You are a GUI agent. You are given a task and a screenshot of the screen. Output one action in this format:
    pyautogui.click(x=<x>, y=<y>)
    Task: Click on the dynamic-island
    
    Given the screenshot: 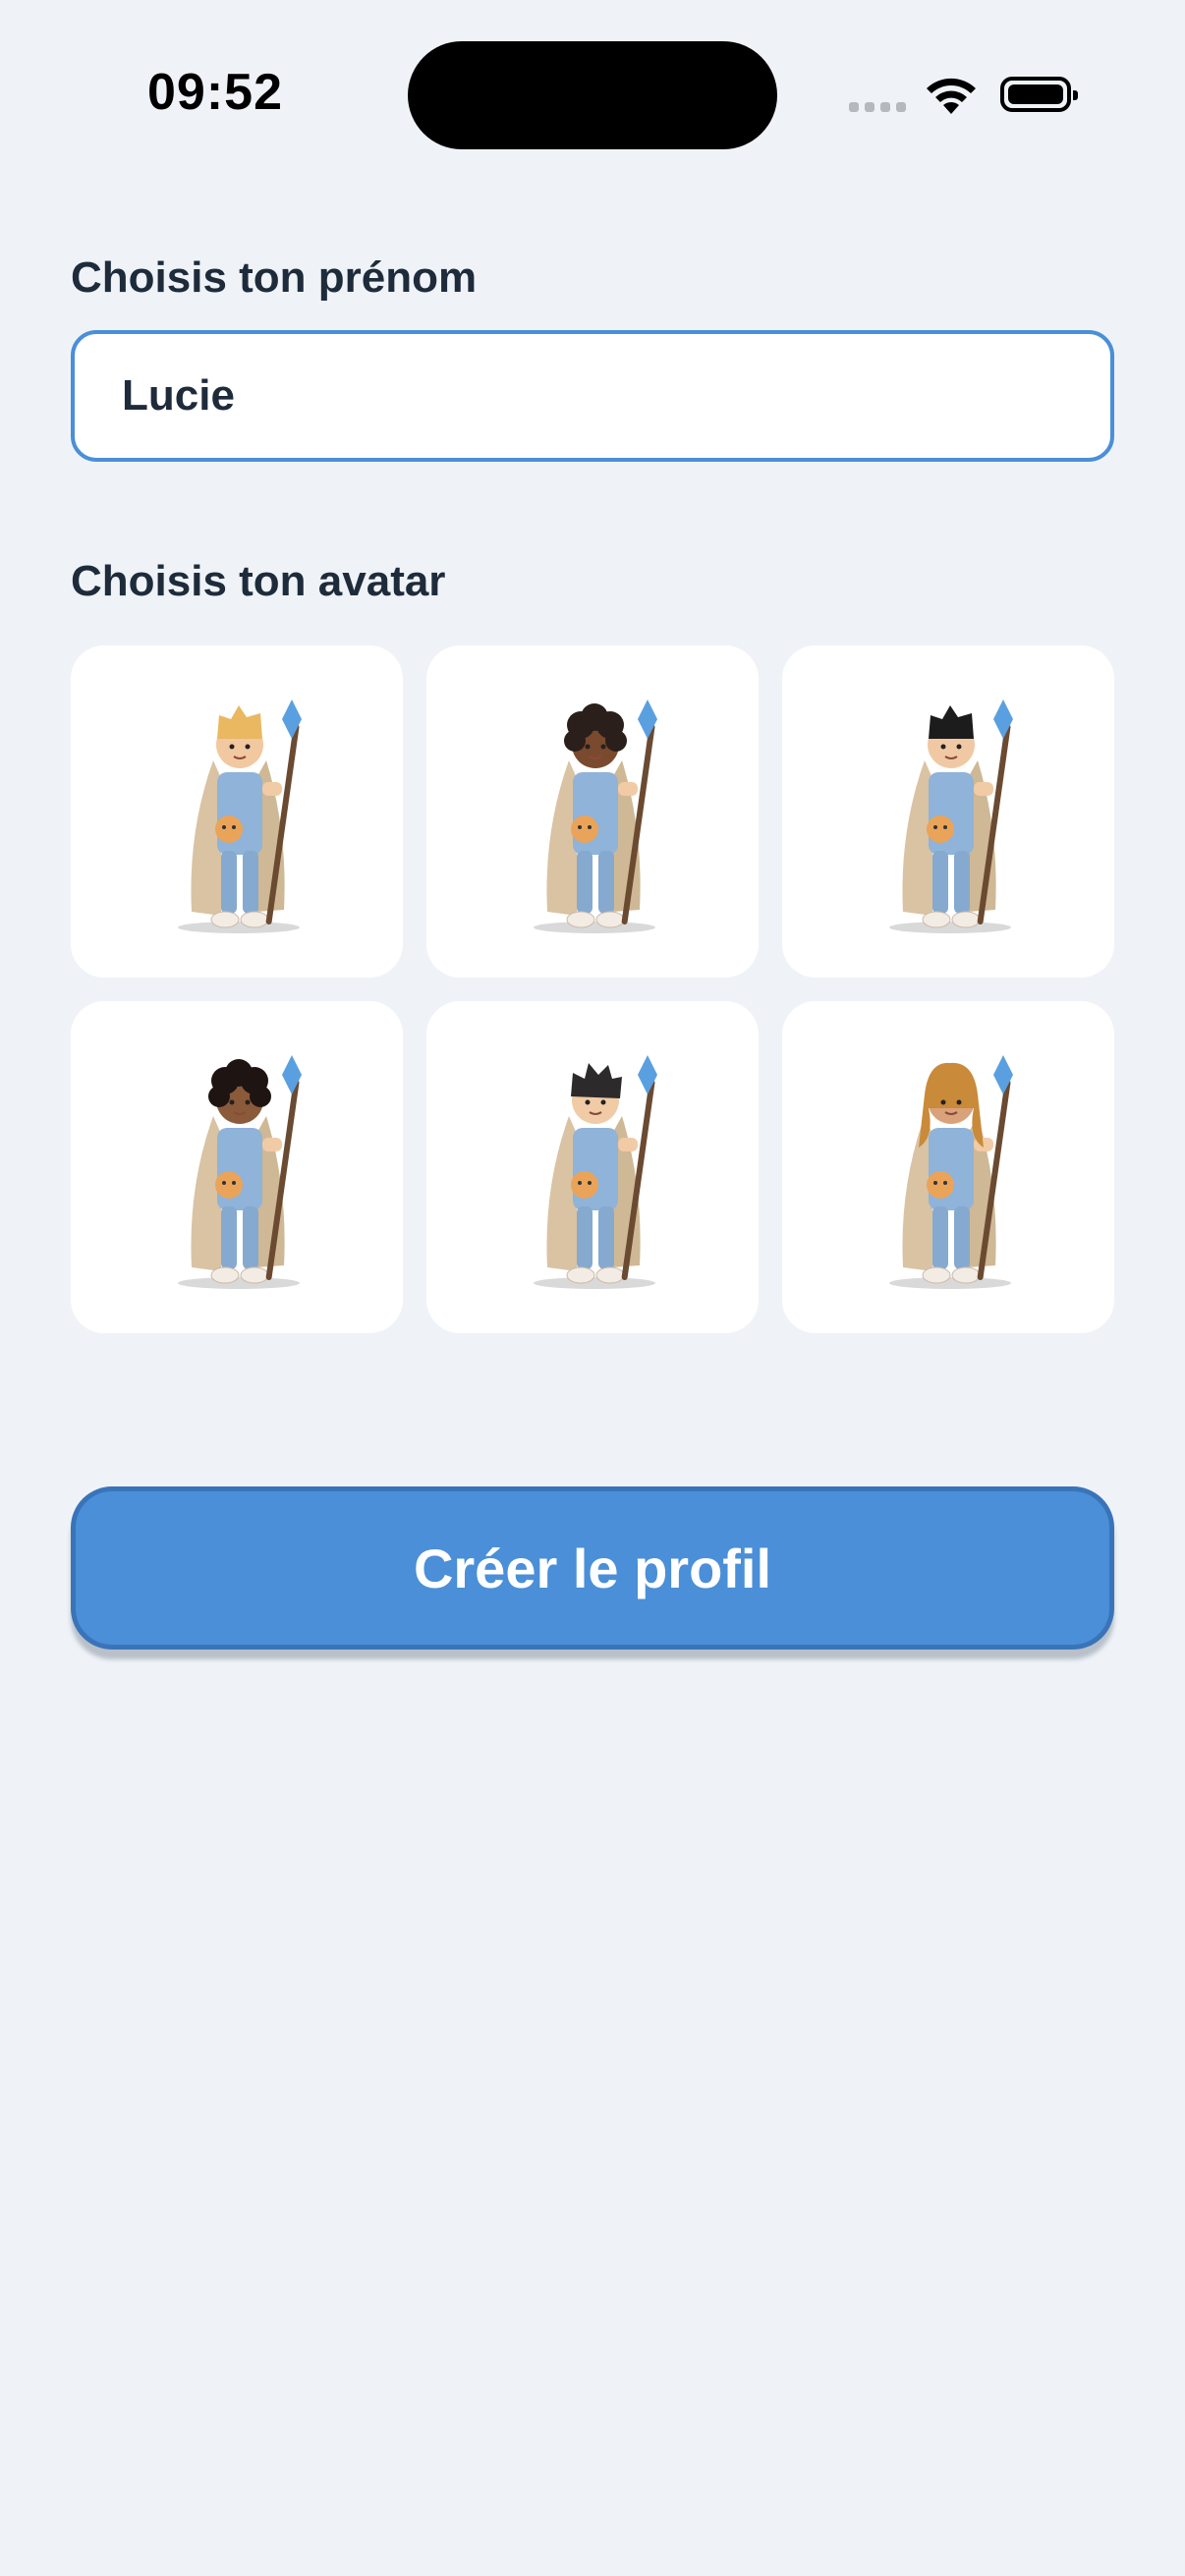 What is the action you would take?
    pyautogui.click(x=592, y=95)
    